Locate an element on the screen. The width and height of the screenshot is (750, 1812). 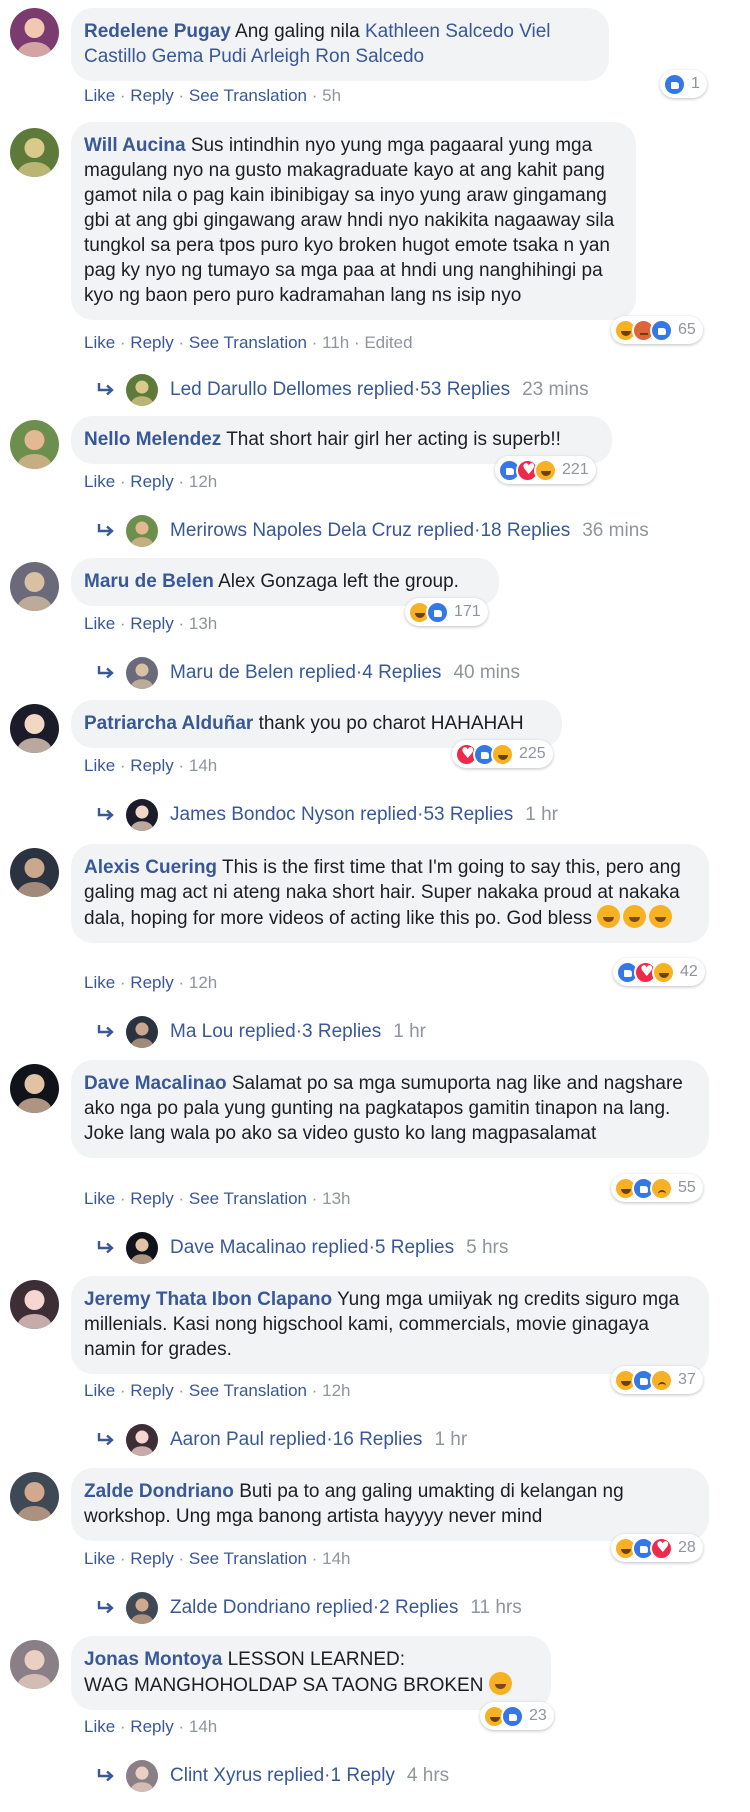
comment-author: Zalde Dondriano is located at coordinates (159, 1491).